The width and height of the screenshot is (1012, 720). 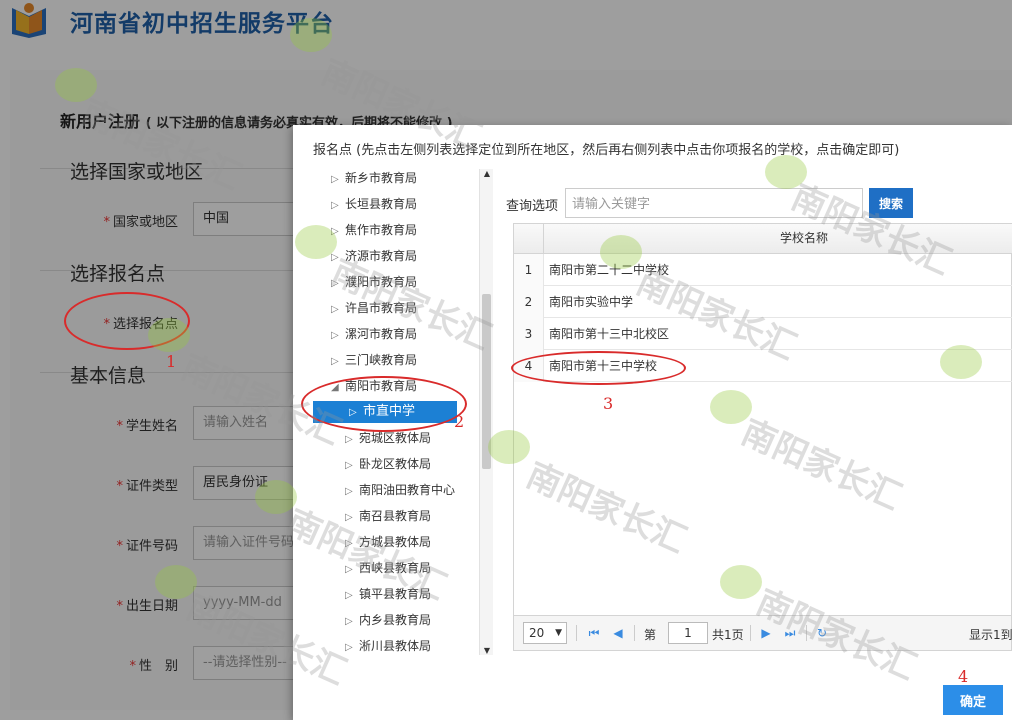 What do you see at coordinates (381, 256) in the screenshot?
I see `tree-node-label: 济源市教育局` at bounding box center [381, 256].